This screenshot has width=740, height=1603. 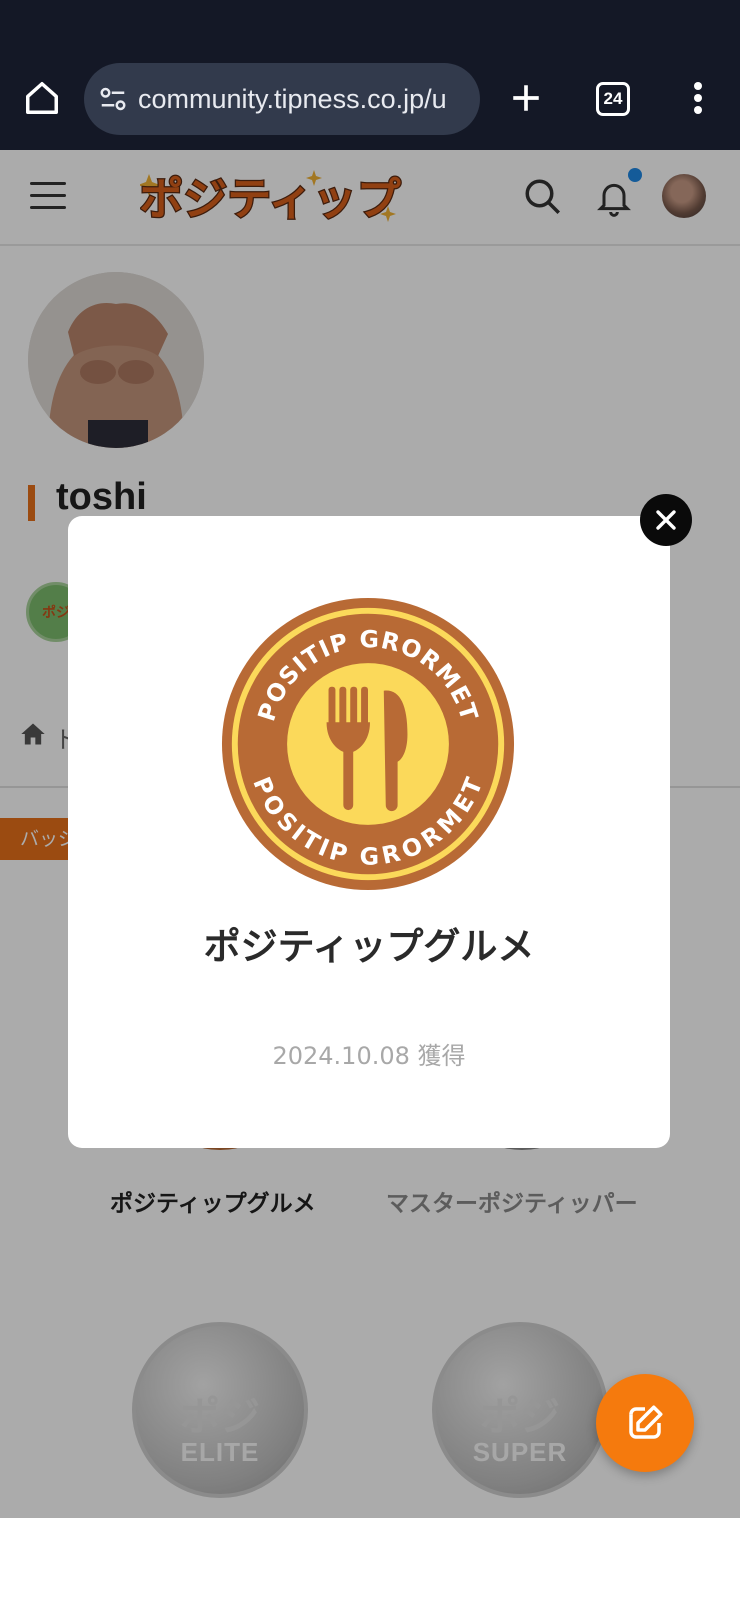 What do you see at coordinates (369, 946) in the screenshot?
I see `modal-badge-title: ポジティップグルメ` at bounding box center [369, 946].